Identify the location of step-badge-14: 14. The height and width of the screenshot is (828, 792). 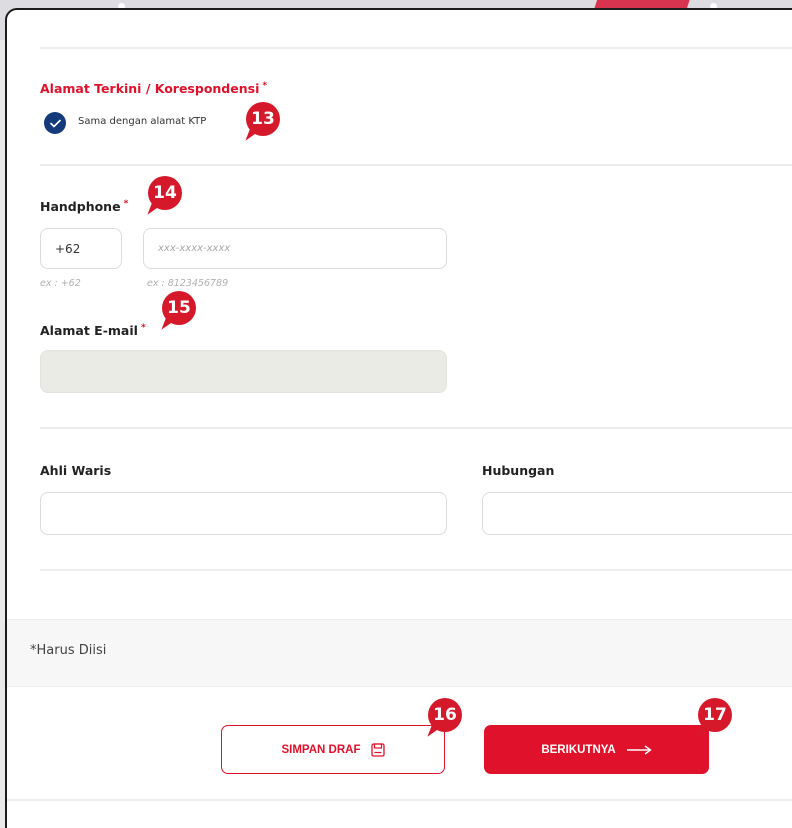
(165, 193).